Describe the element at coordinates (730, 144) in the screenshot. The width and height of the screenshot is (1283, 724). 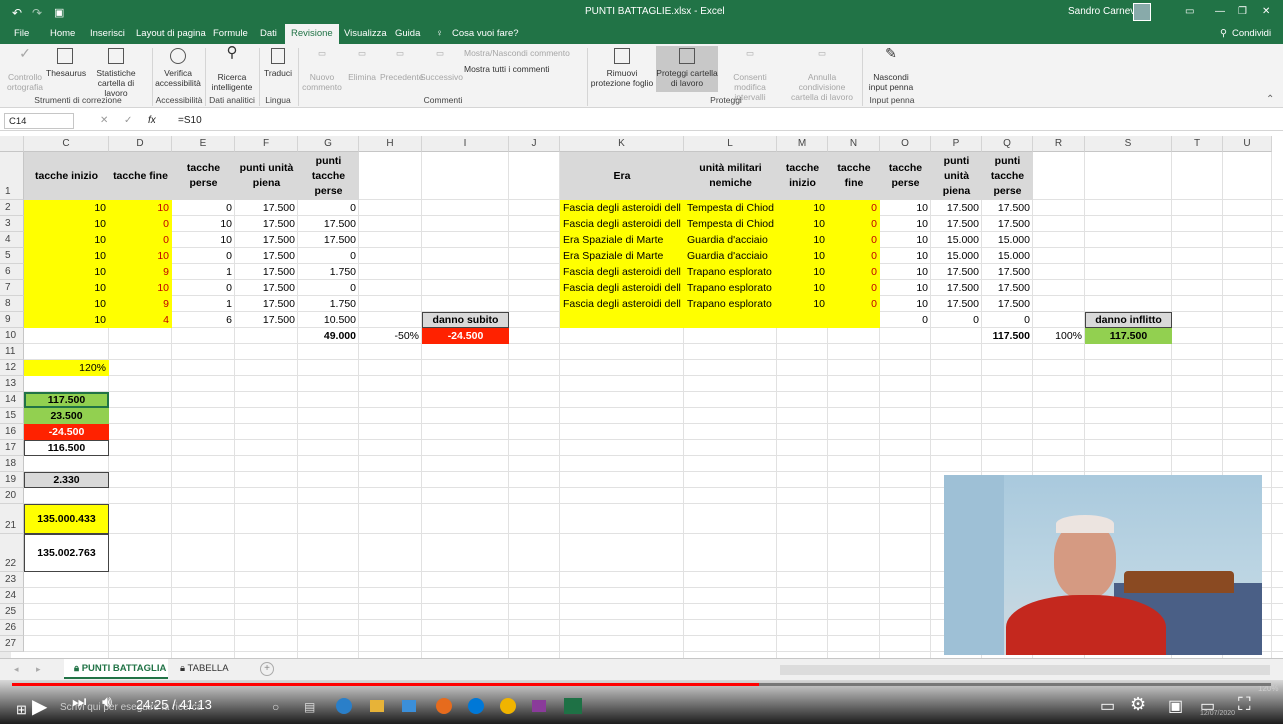
I see `column-header-l: L` at that location.